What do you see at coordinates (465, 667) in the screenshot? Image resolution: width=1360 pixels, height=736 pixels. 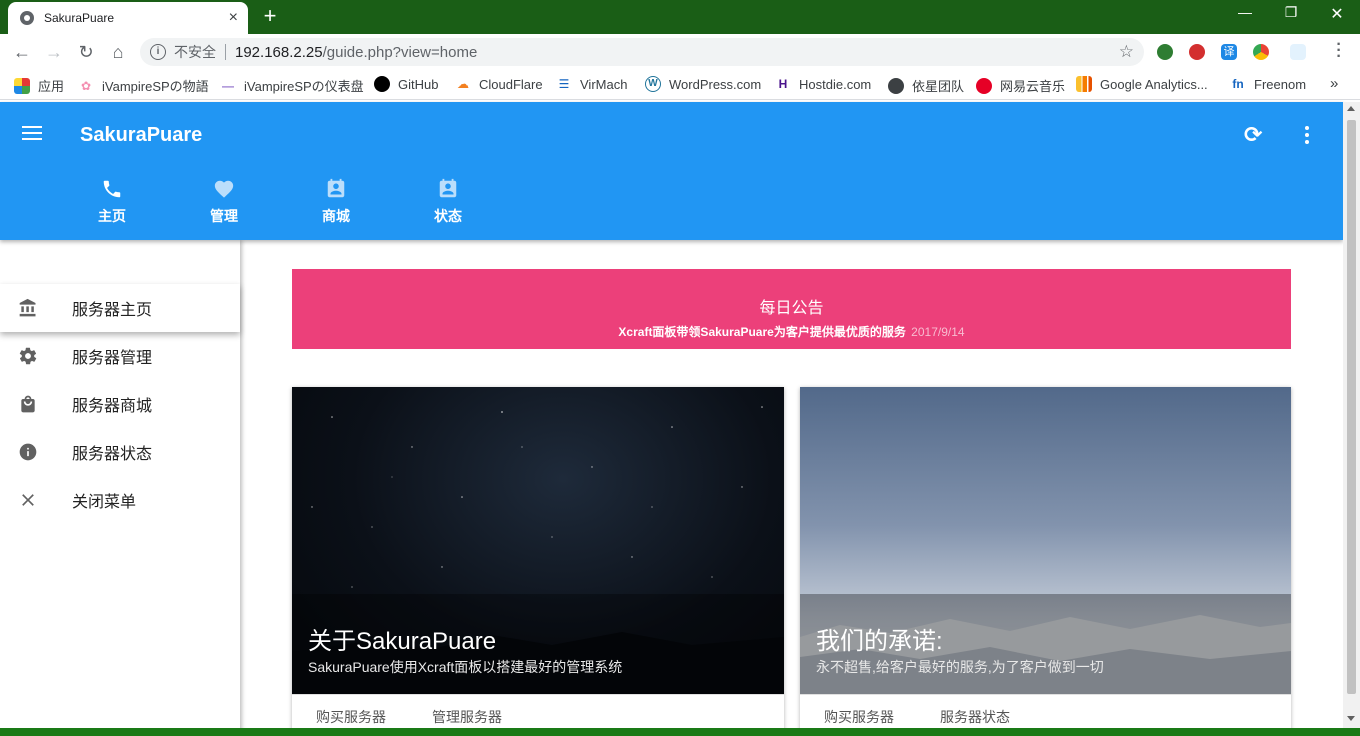 I see `card-subtitle: SakuraPuare使用Xcraft面板以搭建最好的管理系统` at bounding box center [465, 667].